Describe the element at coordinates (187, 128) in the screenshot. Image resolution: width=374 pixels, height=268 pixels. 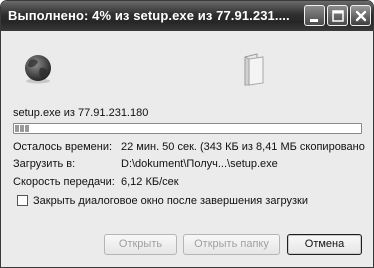
I see `download-progress-bar` at that location.